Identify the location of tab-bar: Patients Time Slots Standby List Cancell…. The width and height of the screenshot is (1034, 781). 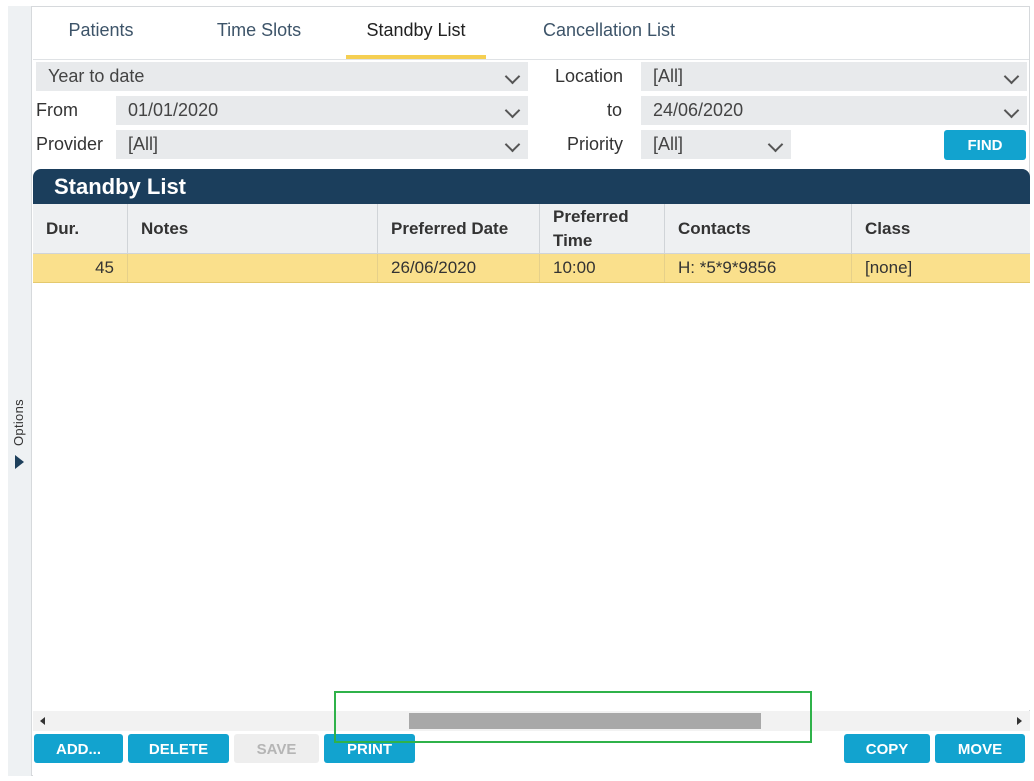
(531, 33).